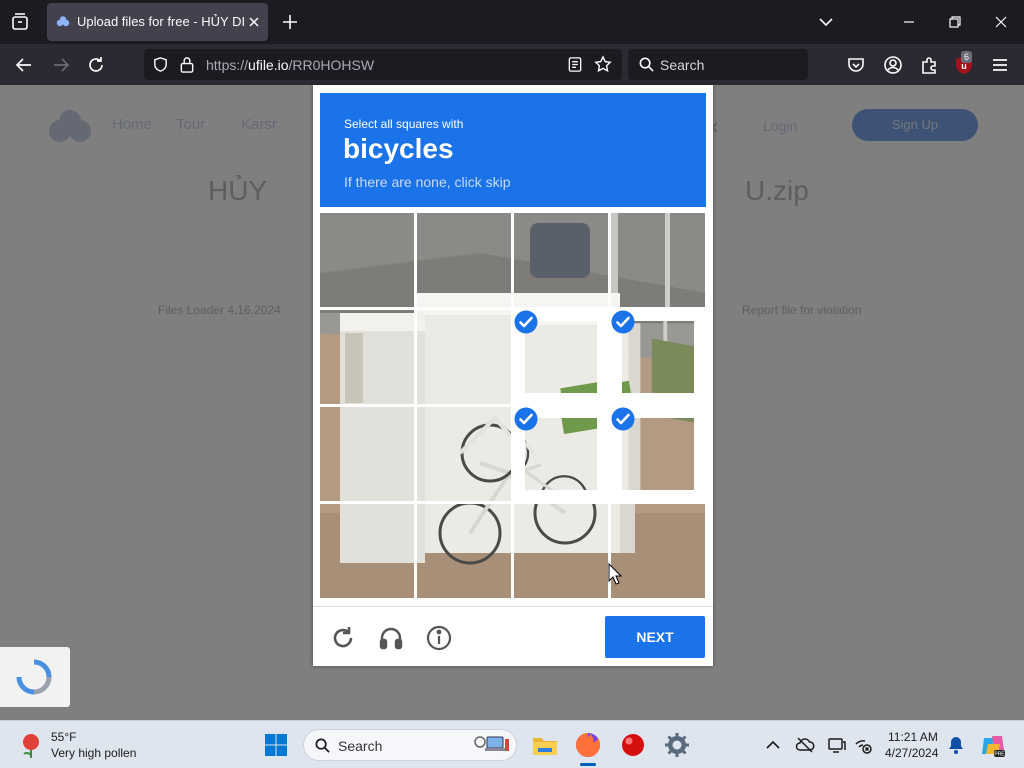 Image resolution: width=1024 pixels, height=768 pixels. What do you see at coordinates (383, 64) in the screenshot?
I see `address-bar: https://ufile.io/RR0HOHSW` at bounding box center [383, 64].